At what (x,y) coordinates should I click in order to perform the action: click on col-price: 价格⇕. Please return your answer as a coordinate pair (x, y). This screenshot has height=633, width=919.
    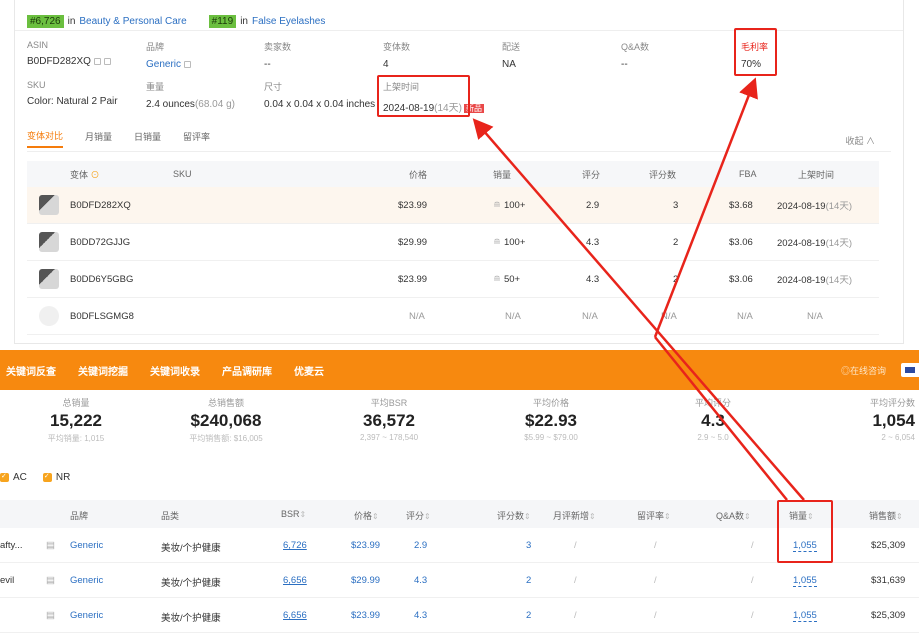
    Looking at the image, I should click on (366, 515).